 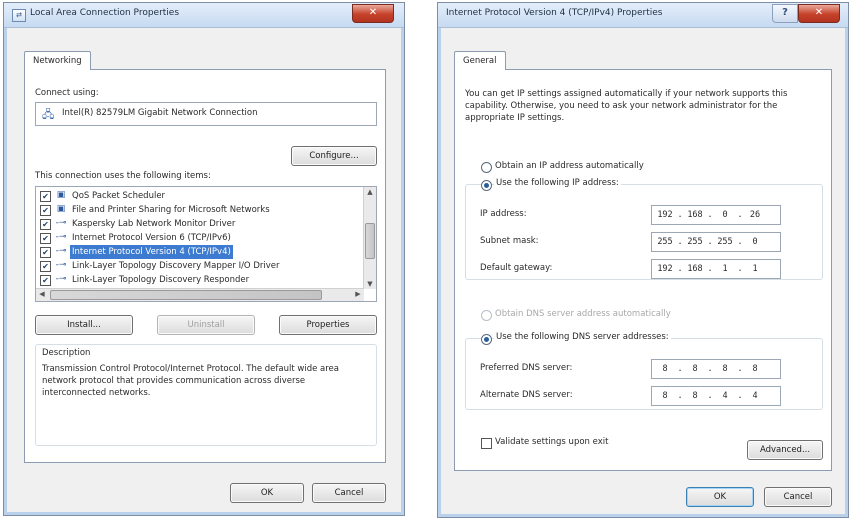 What do you see at coordinates (42, 294) in the screenshot?
I see `scroll-left-icon: ◀` at bounding box center [42, 294].